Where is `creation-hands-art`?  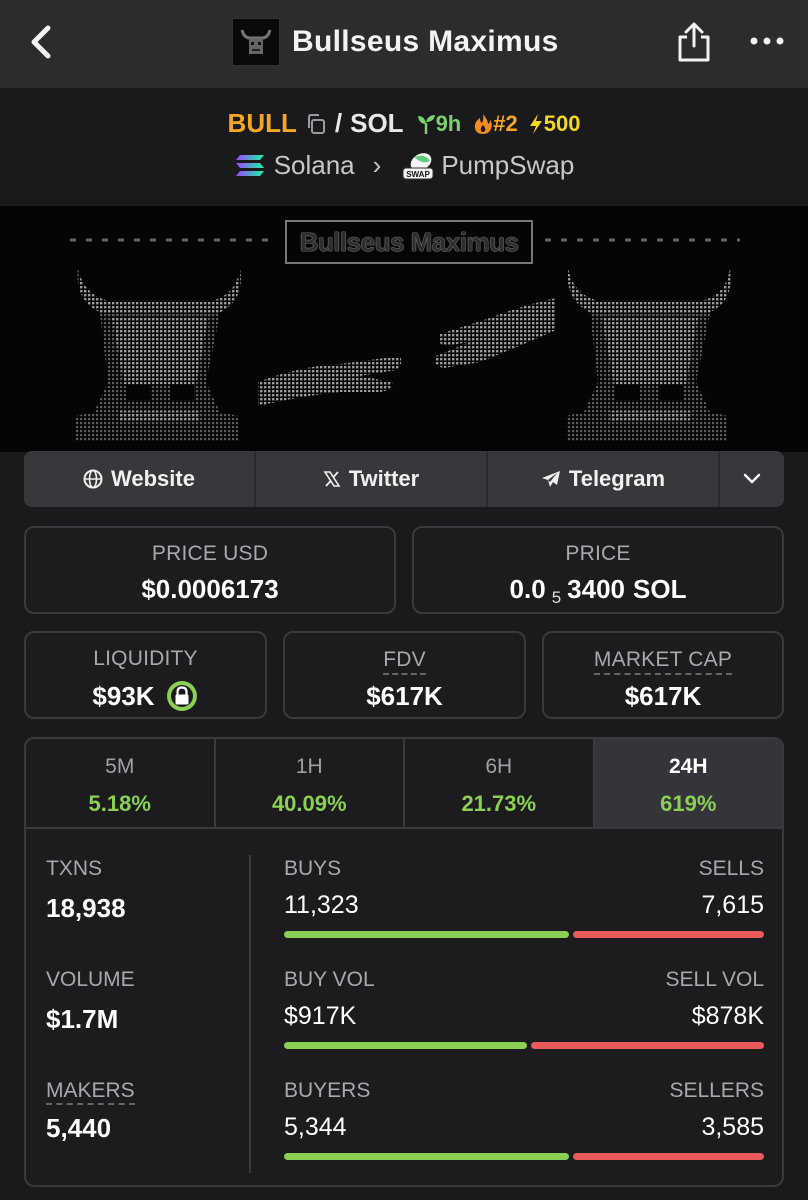
creation-hands-art is located at coordinates (407, 352).